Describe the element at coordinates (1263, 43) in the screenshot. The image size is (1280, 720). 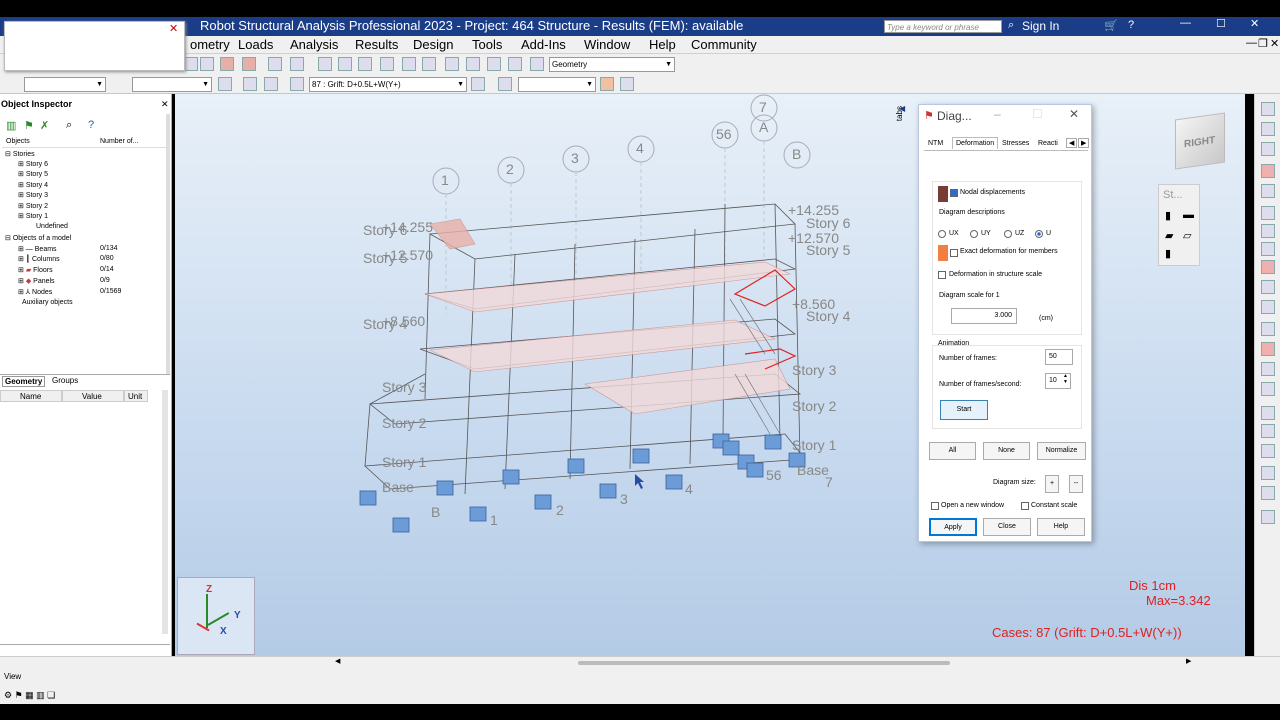
I see `mdi-restore-icon: ❐` at that location.